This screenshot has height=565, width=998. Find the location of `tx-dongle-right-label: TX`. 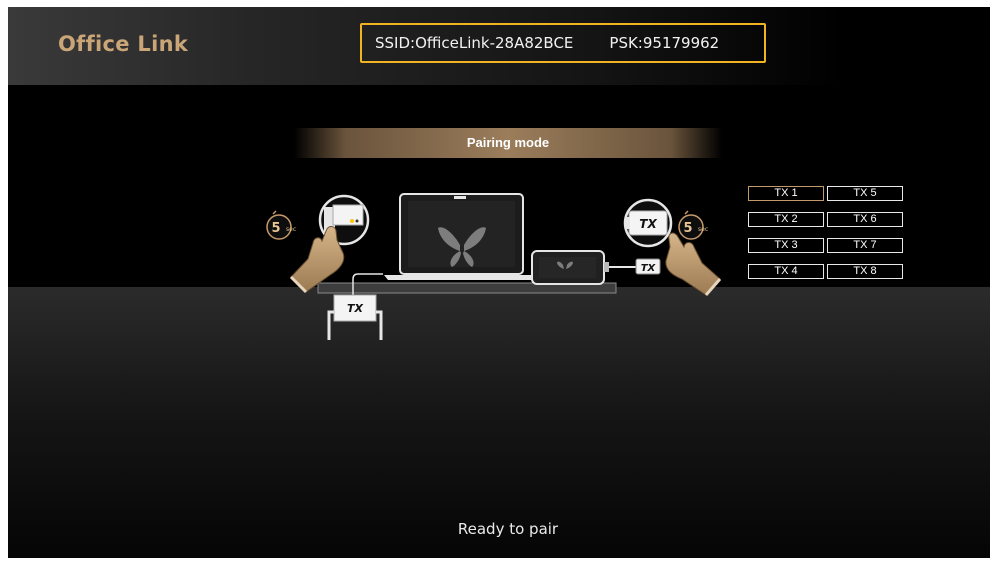

tx-dongle-right-label: TX is located at coordinates (648, 224).